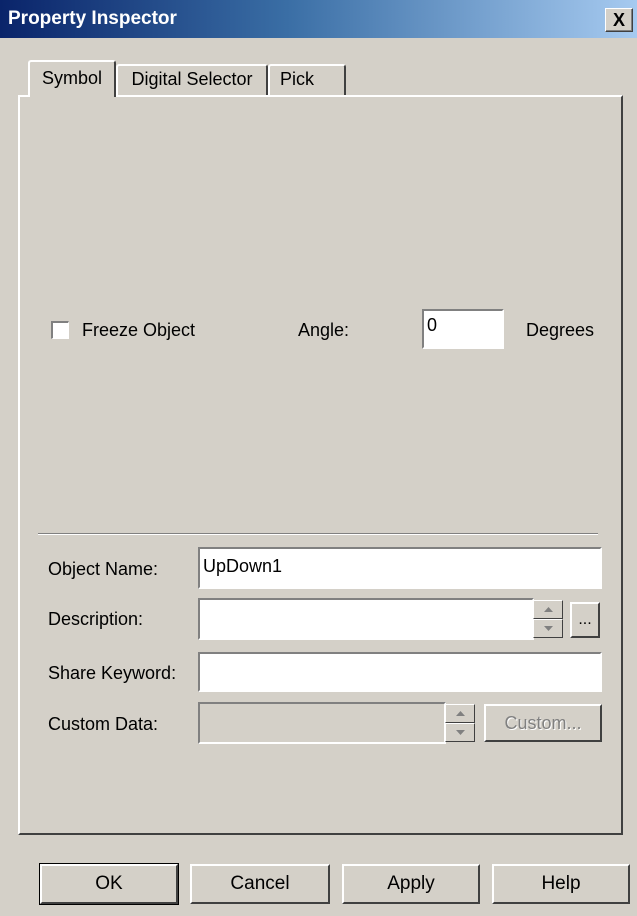 This screenshot has width=637, height=916. Describe the element at coordinates (411, 884) in the screenshot. I see `apply-button: Apply` at that location.